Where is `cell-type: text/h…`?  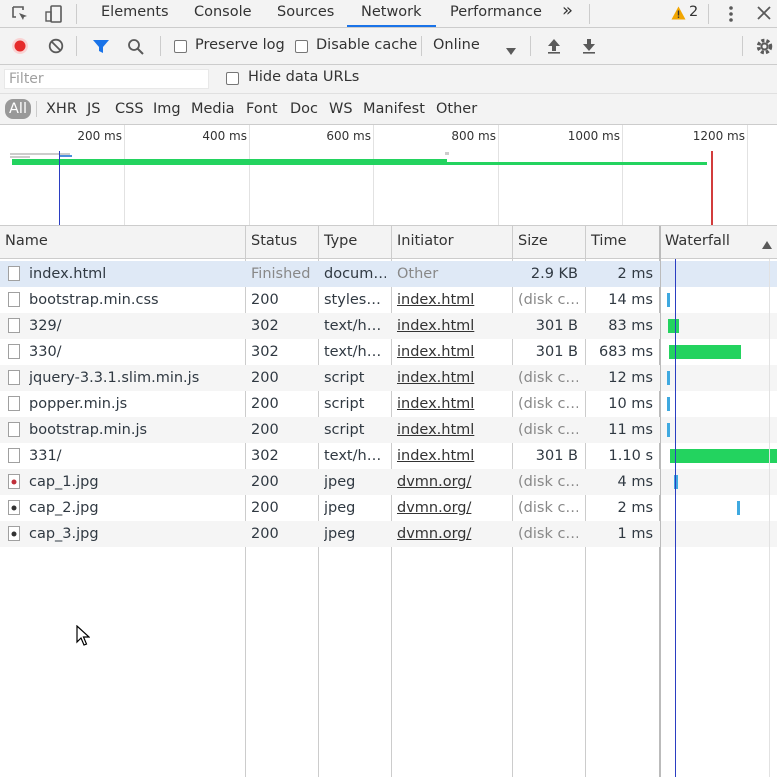 cell-type: text/h… is located at coordinates (353, 456).